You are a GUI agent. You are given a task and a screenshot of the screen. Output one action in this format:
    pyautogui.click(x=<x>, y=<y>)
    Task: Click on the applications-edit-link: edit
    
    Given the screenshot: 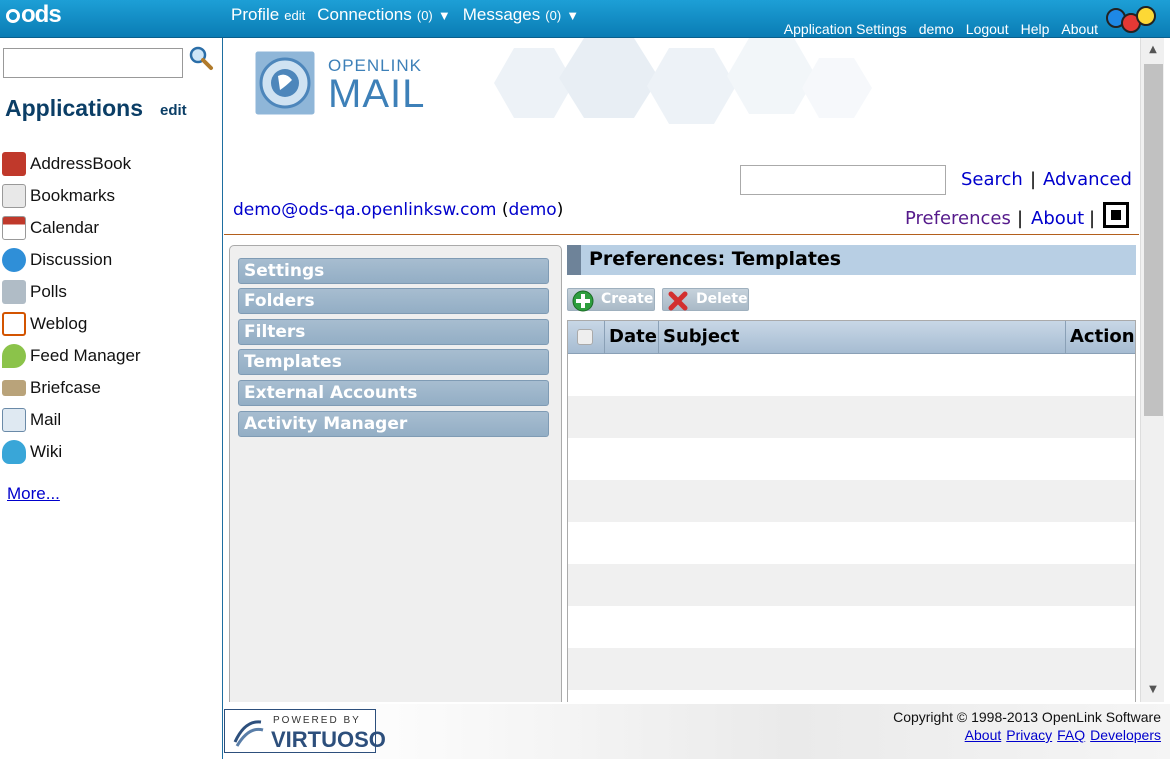 What is the action you would take?
    pyautogui.click(x=173, y=110)
    